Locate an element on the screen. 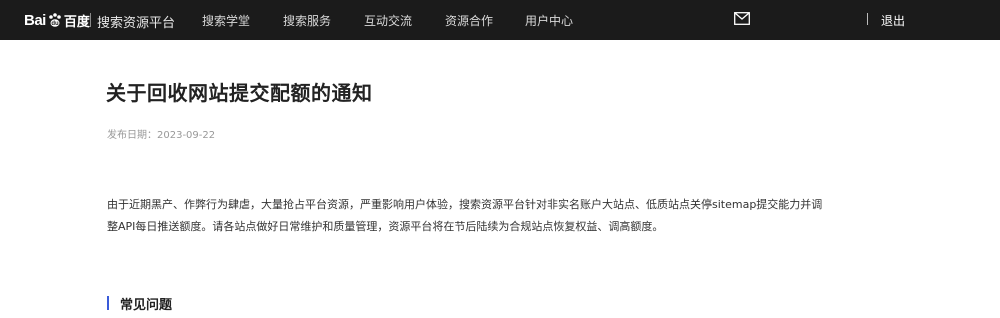 The image size is (1000, 318). faq-heading: 常见问题 is located at coordinates (146, 305).